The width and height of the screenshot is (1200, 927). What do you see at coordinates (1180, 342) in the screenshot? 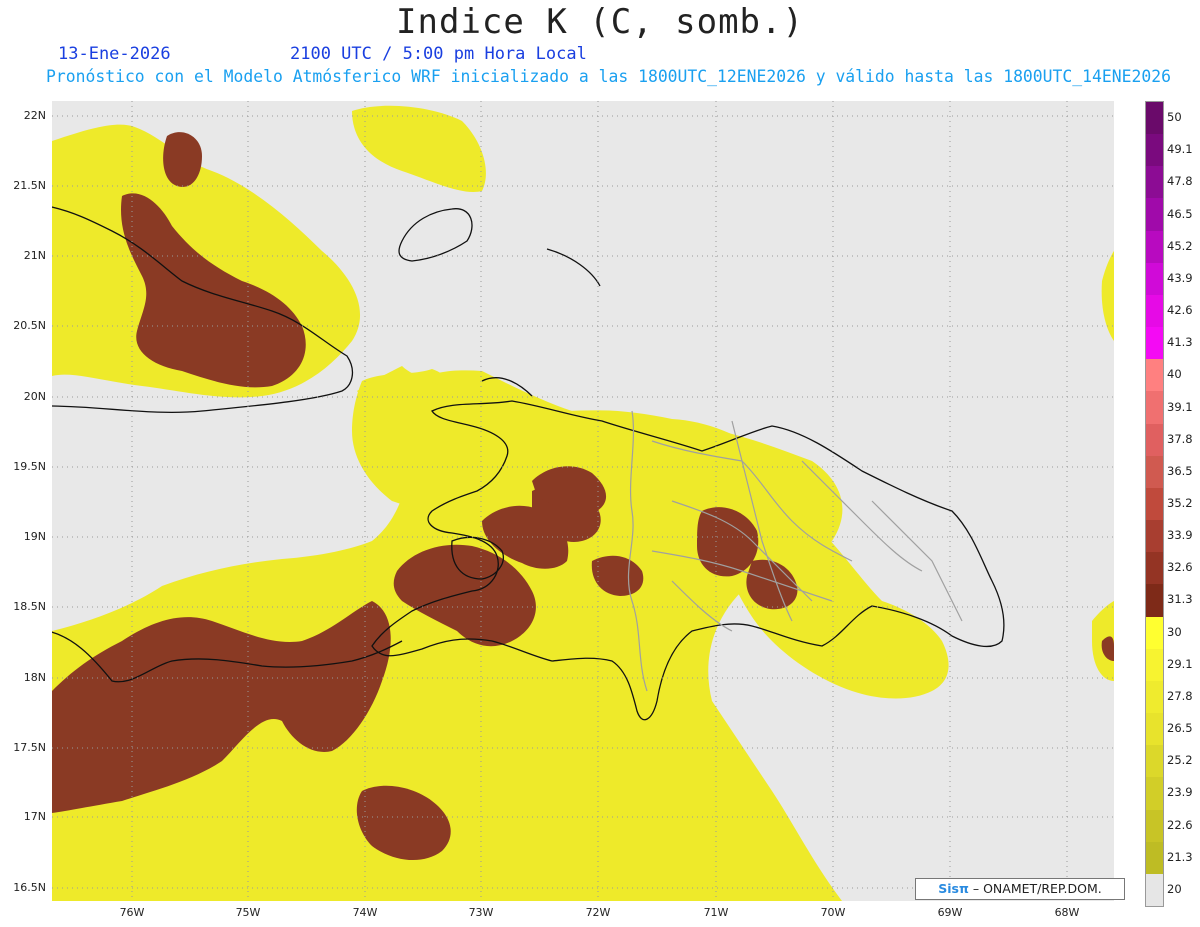
I see `colorbar-label: 41.3` at bounding box center [1180, 342].